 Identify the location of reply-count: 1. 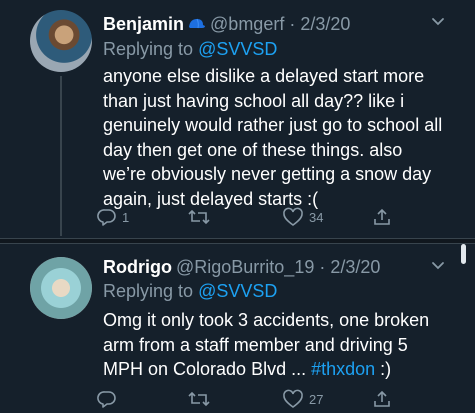
(126, 217).